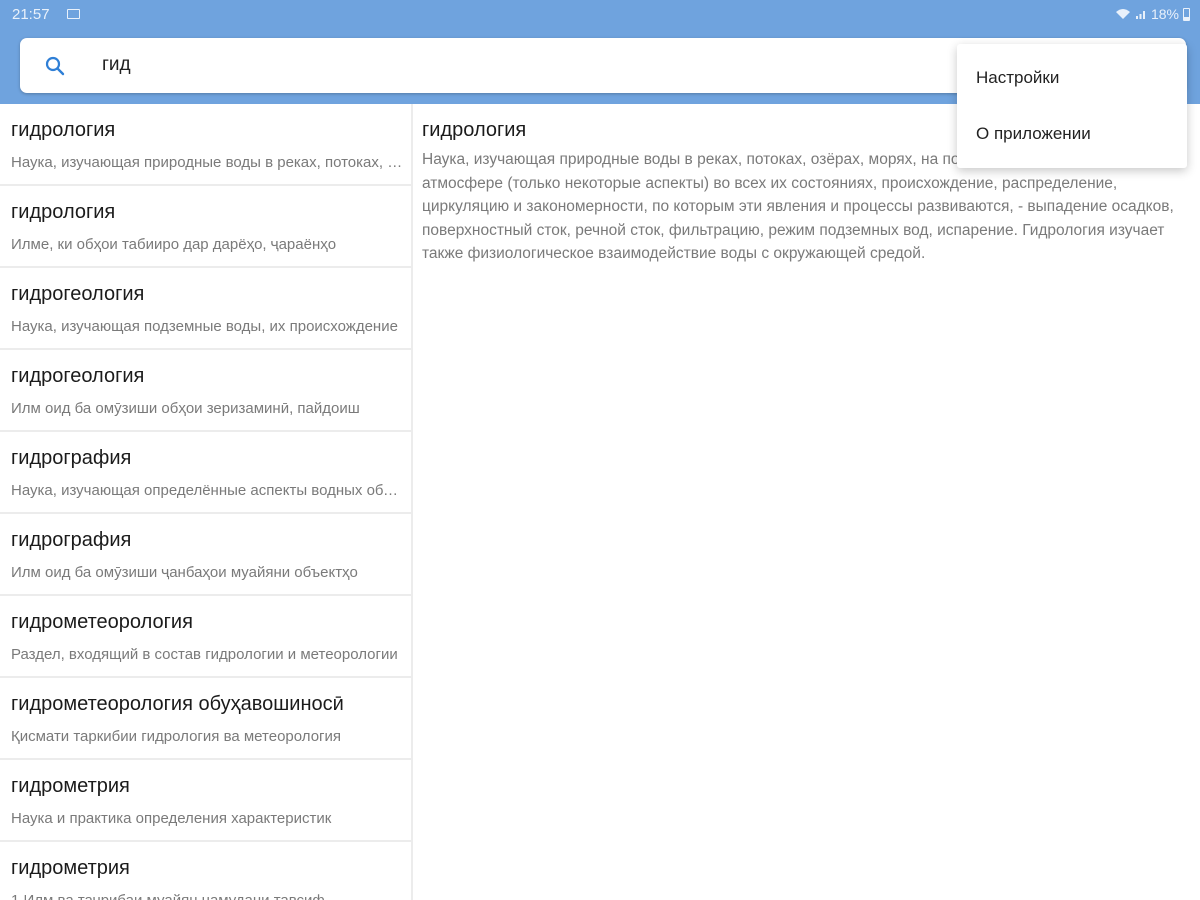 The image size is (1200, 900). I want to click on overflow-menu: Настройки О приложении, so click(1072, 106).